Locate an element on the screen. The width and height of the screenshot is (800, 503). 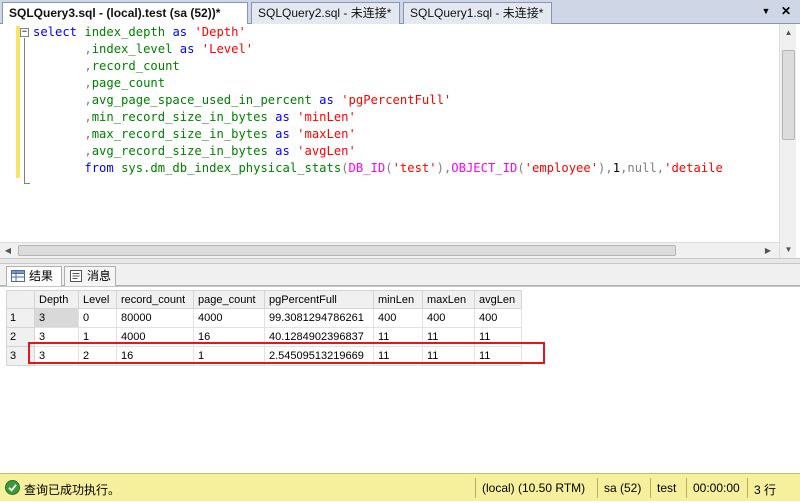
scroll-left-icon: ◀ is located at coordinates (8, 251).